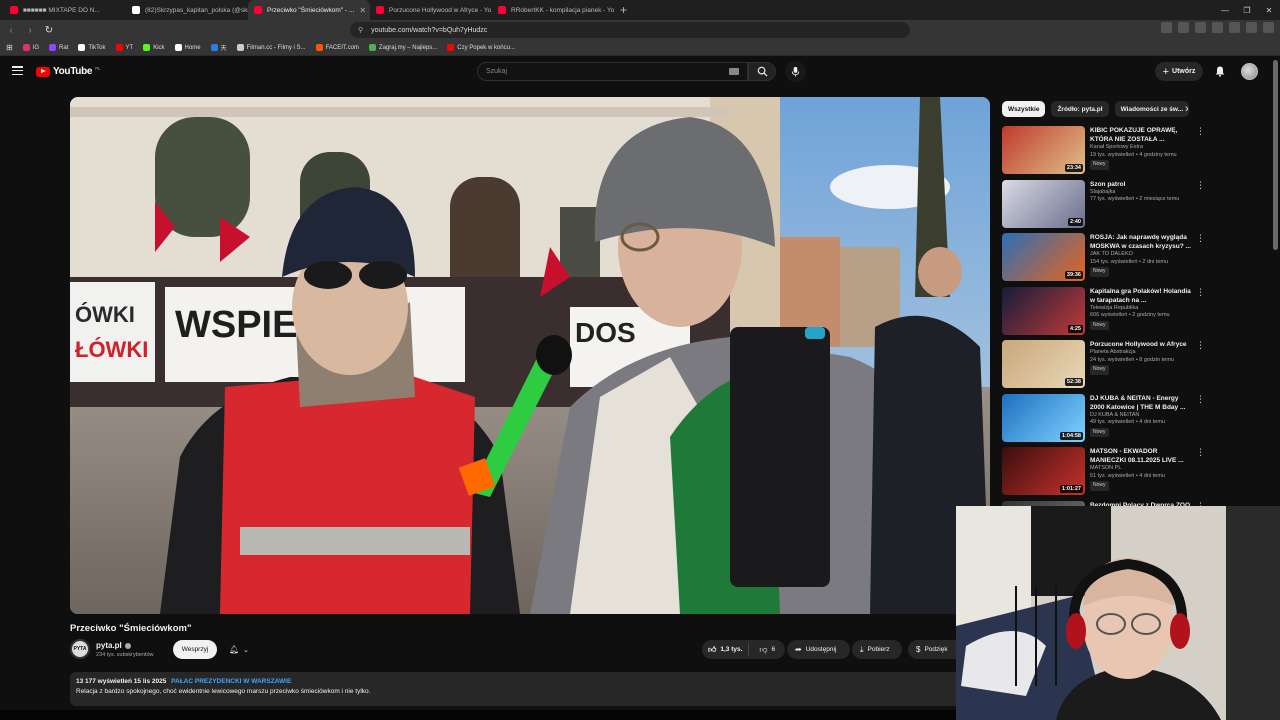  Describe the element at coordinates (877, 649) in the screenshot. I see `download-button: ⤓ Pobierz` at that location.